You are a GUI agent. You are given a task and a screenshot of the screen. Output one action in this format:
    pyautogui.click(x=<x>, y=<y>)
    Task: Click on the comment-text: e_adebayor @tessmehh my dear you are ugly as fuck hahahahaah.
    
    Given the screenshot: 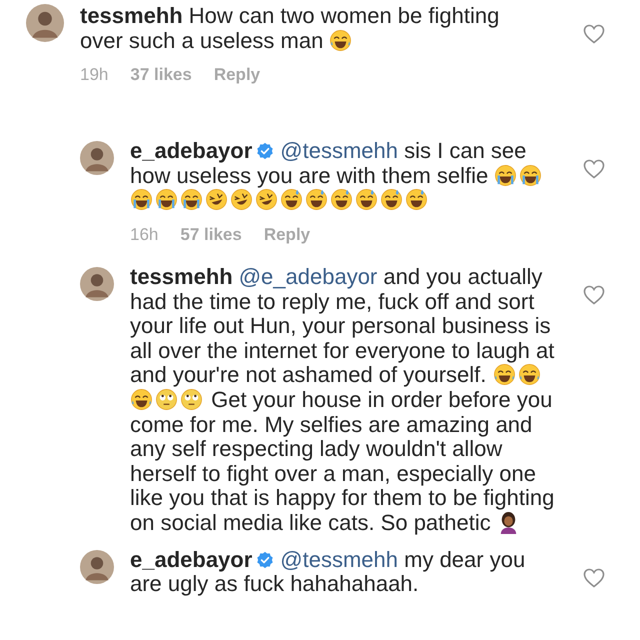 What is the action you would take?
    pyautogui.click(x=328, y=572)
    